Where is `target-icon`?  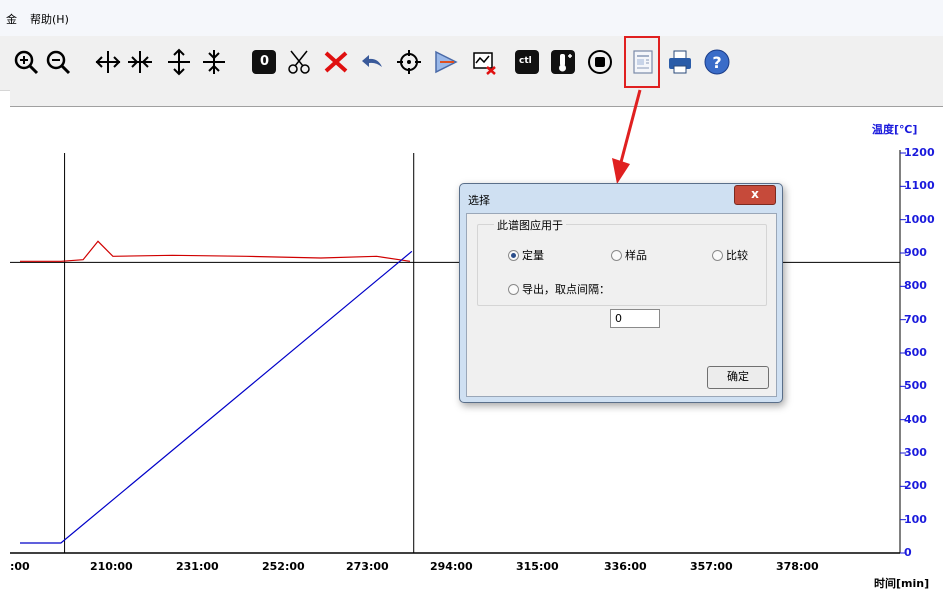
target-icon is located at coordinates (409, 62).